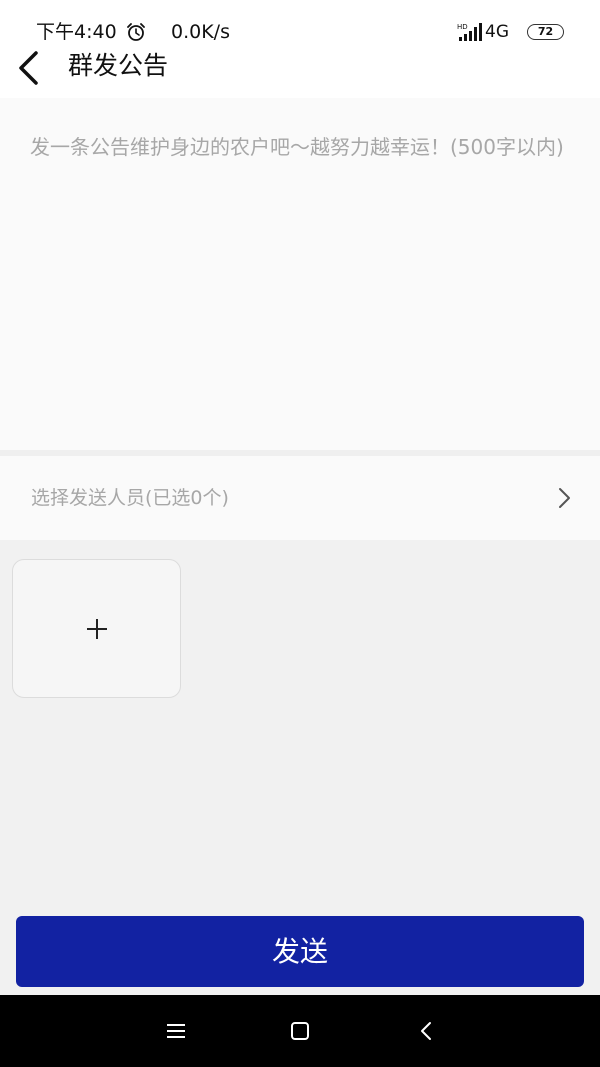 Image resolution: width=600 pixels, height=1067 pixels. I want to click on menu-button, so click(176, 1031).